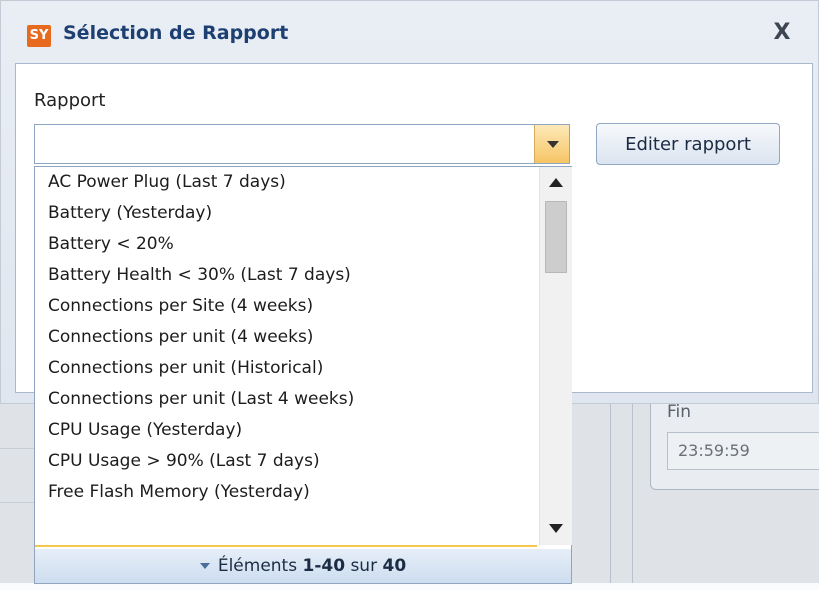 This screenshot has width=819, height=590. What do you see at coordinates (556, 237) in the screenshot?
I see `scrollbar-thumb` at bounding box center [556, 237].